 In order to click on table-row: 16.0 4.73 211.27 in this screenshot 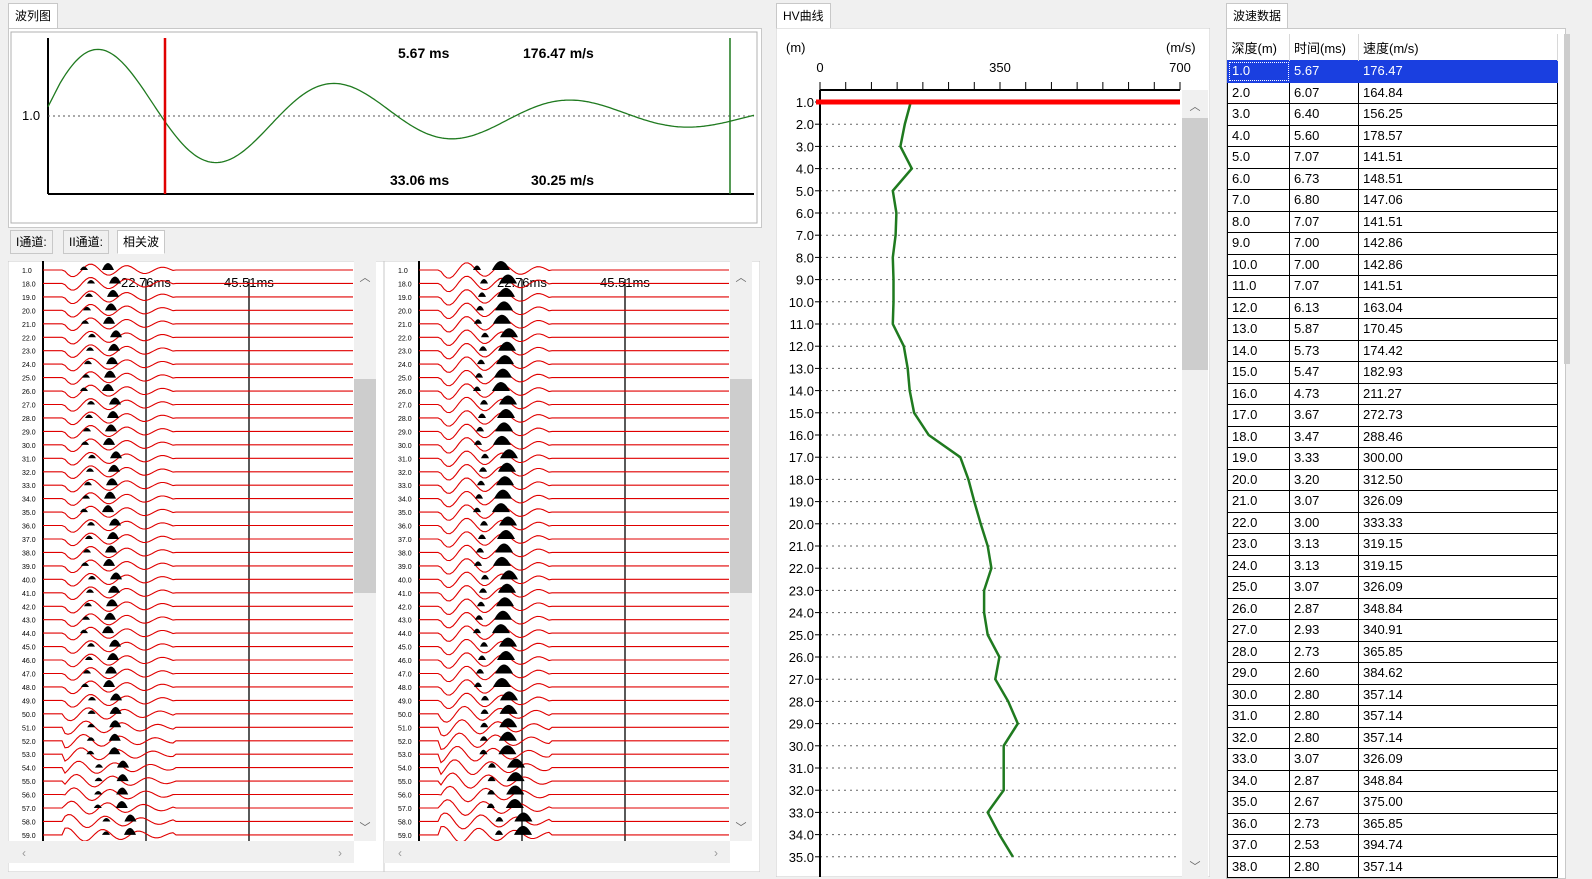, I will do `click(1392, 393)`.